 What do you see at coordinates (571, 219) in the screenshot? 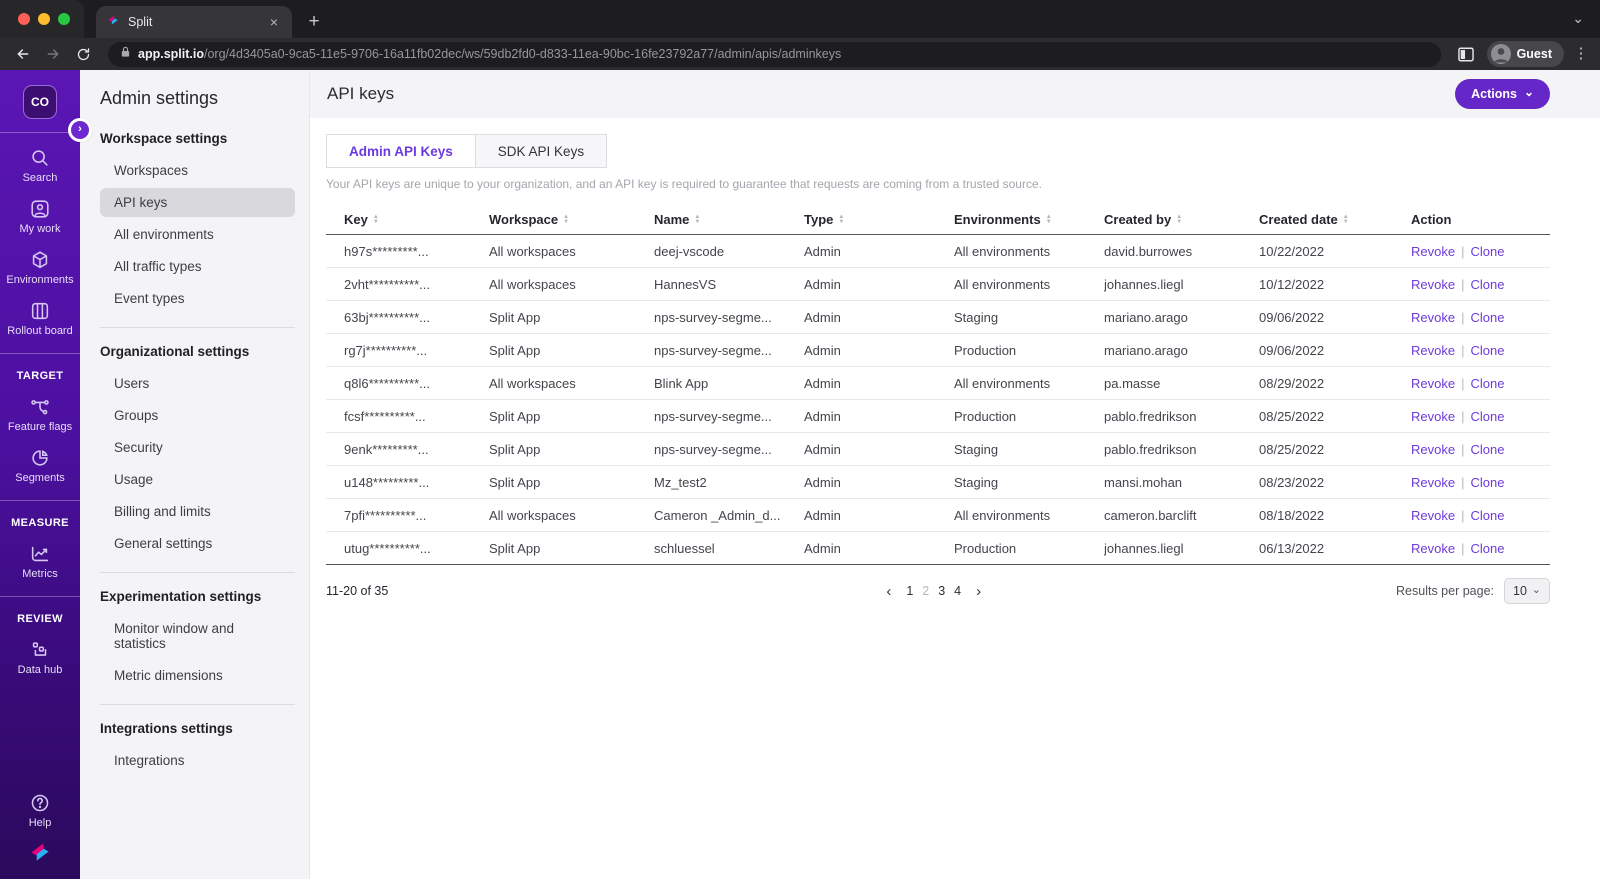
I see `col-header-workspace: Workspace` at bounding box center [571, 219].